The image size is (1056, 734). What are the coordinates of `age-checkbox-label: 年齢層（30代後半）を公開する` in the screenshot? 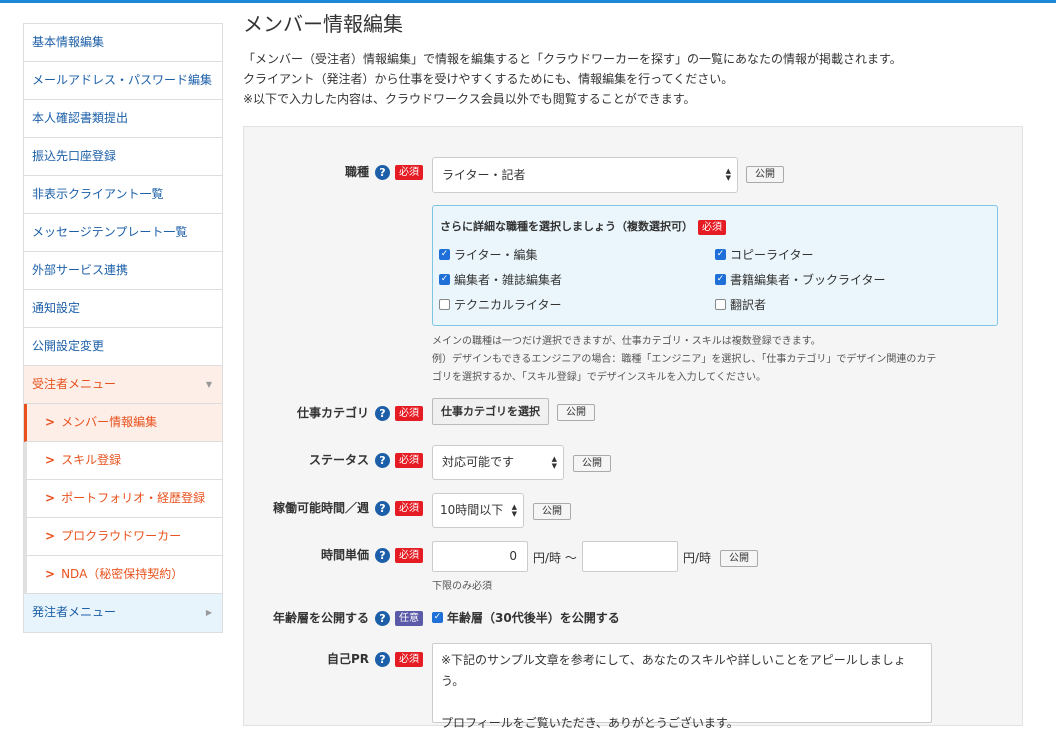 It's located at (533, 618).